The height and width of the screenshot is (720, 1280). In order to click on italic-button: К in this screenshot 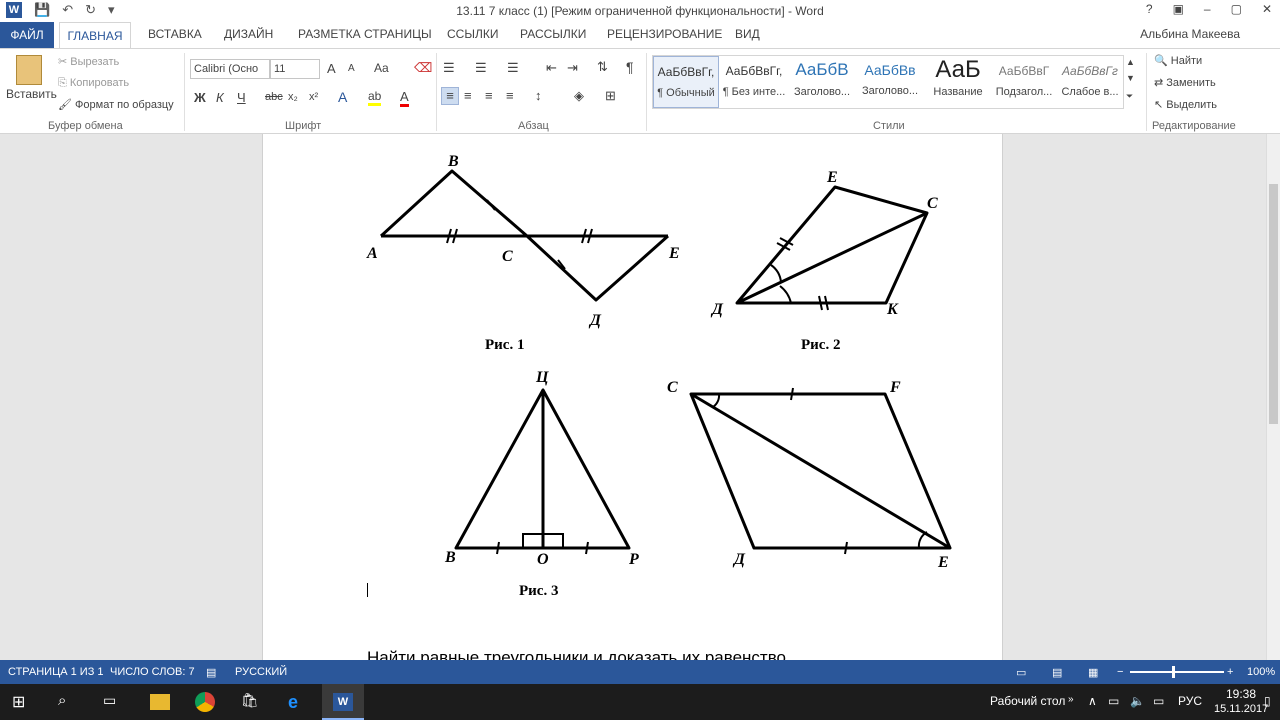, I will do `click(220, 97)`.